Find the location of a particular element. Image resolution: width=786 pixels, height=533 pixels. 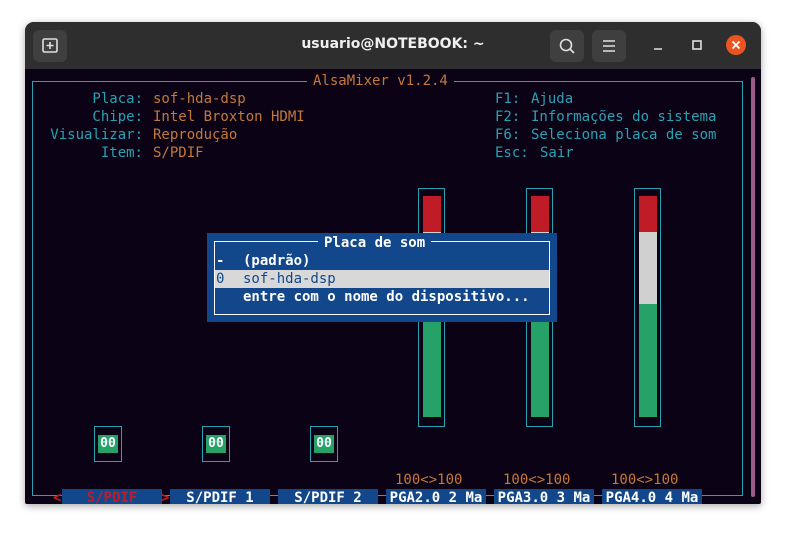

dialog-item-default: (padrão) is located at coordinates (276, 261).